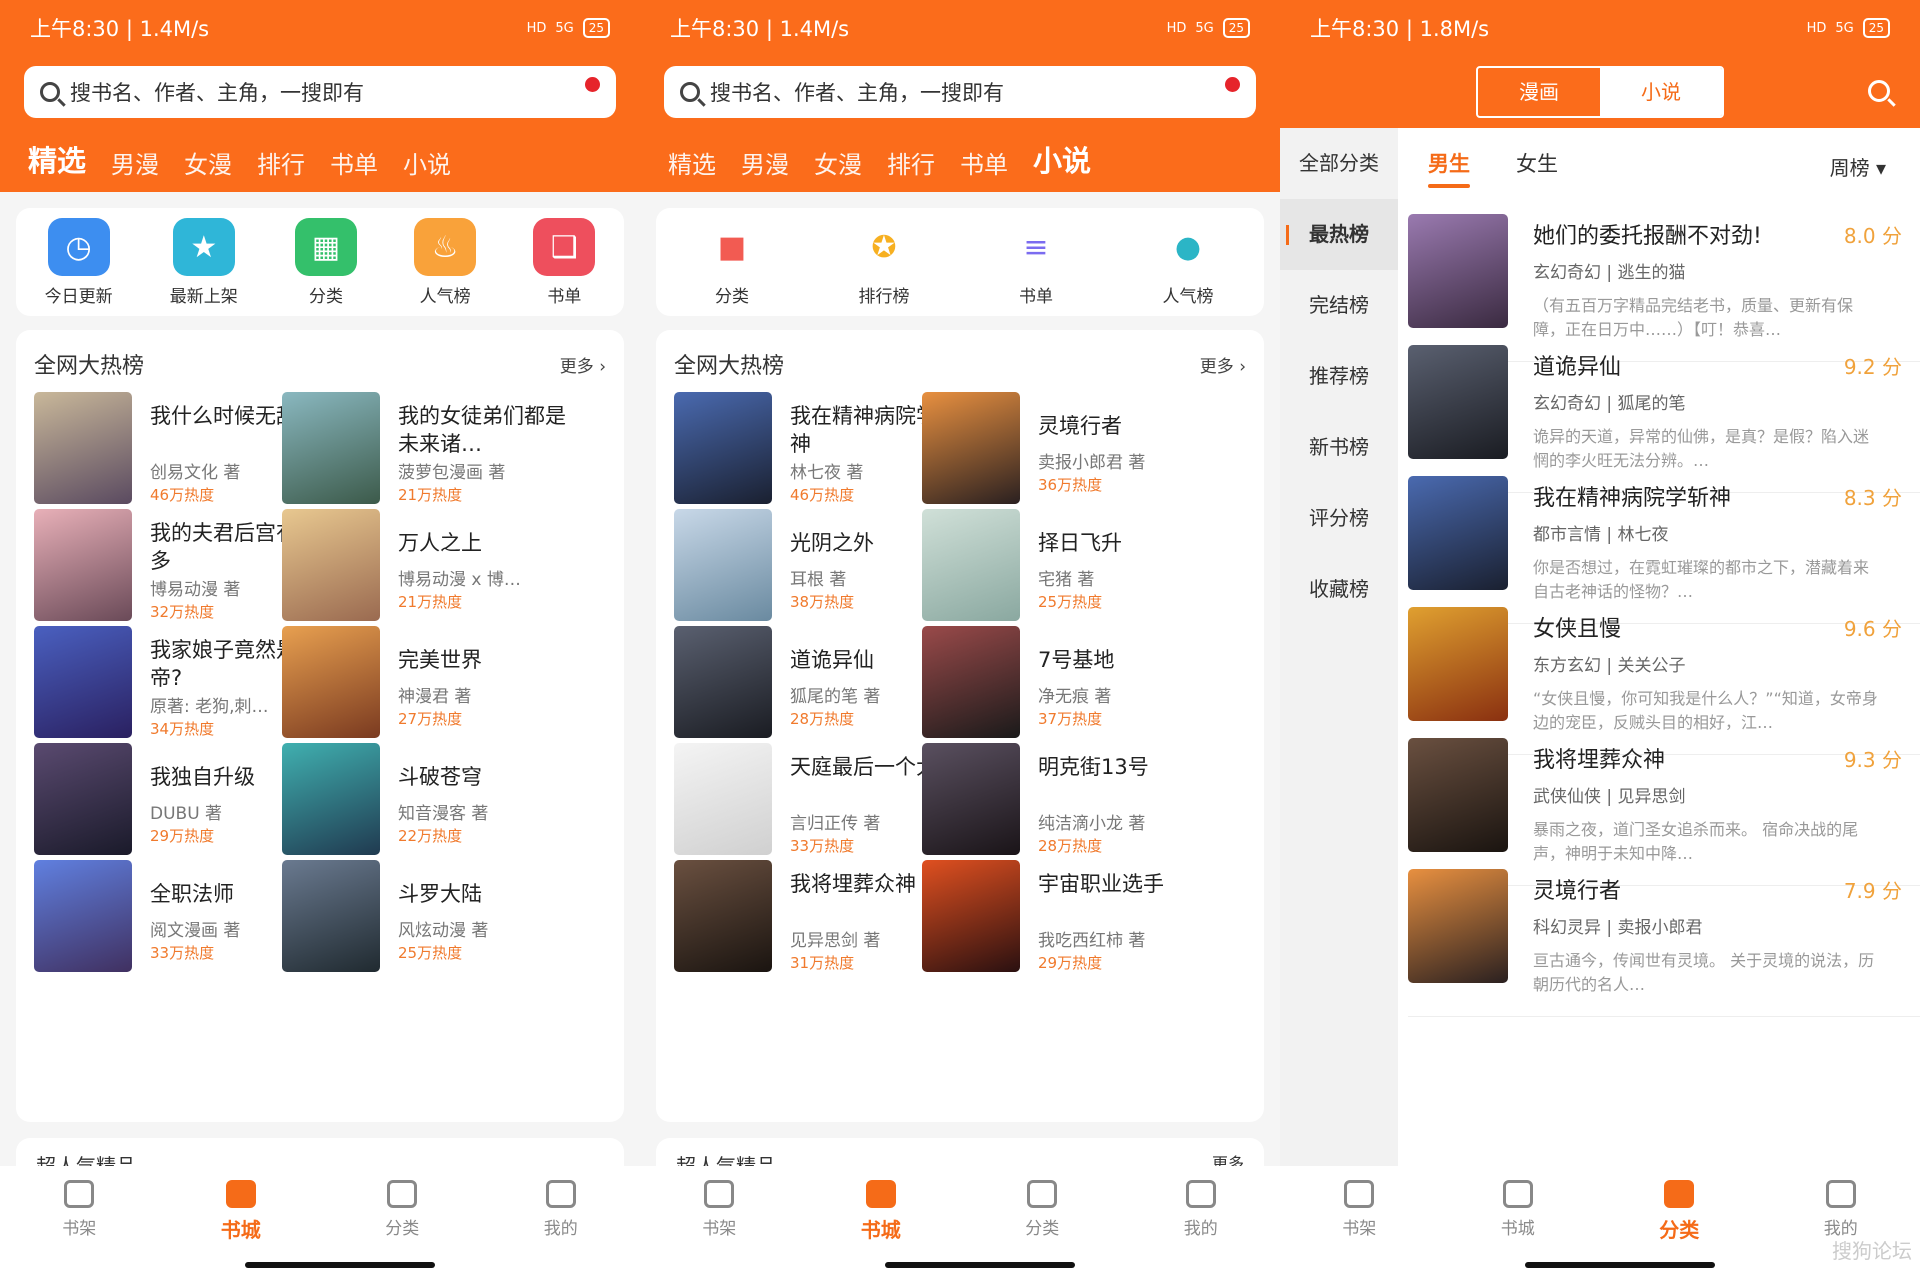 The height and width of the screenshot is (1280, 1920). Describe the element at coordinates (819, 917) in the screenshot. I see `book-item: 我将埋葬众神 见异思剑 著 31万热度` at that location.